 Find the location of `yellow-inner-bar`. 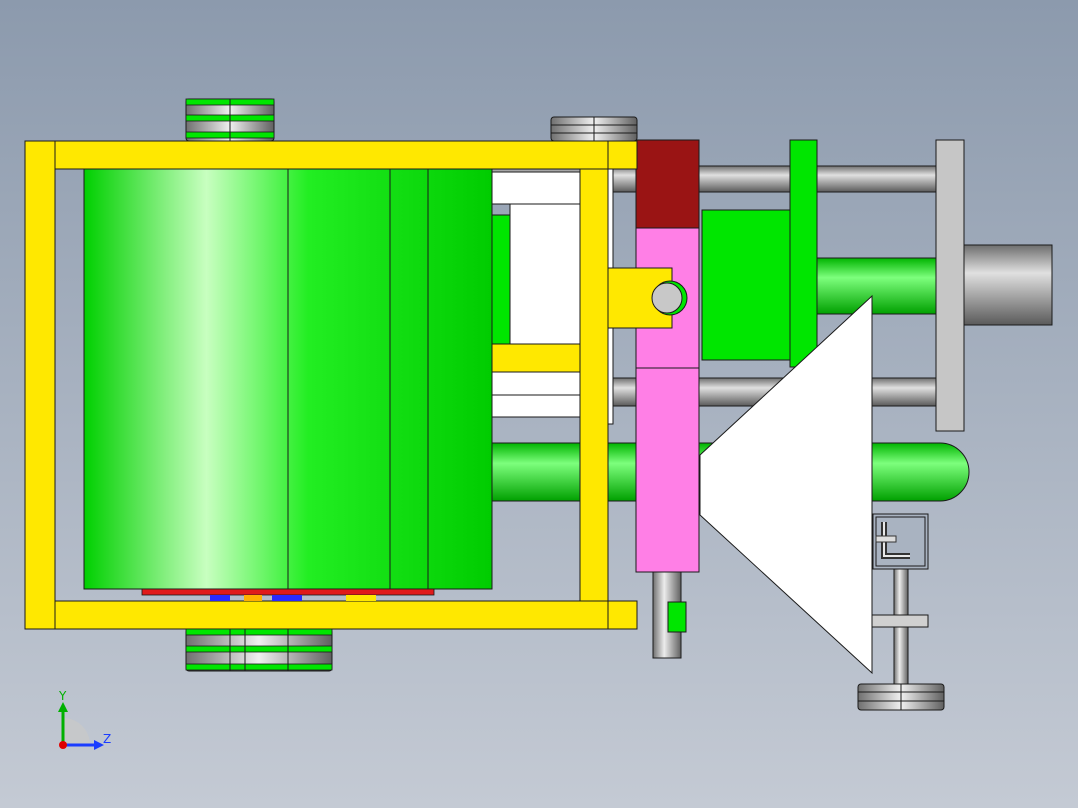

yellow-inner-bar is located at coordinates (536, 358).